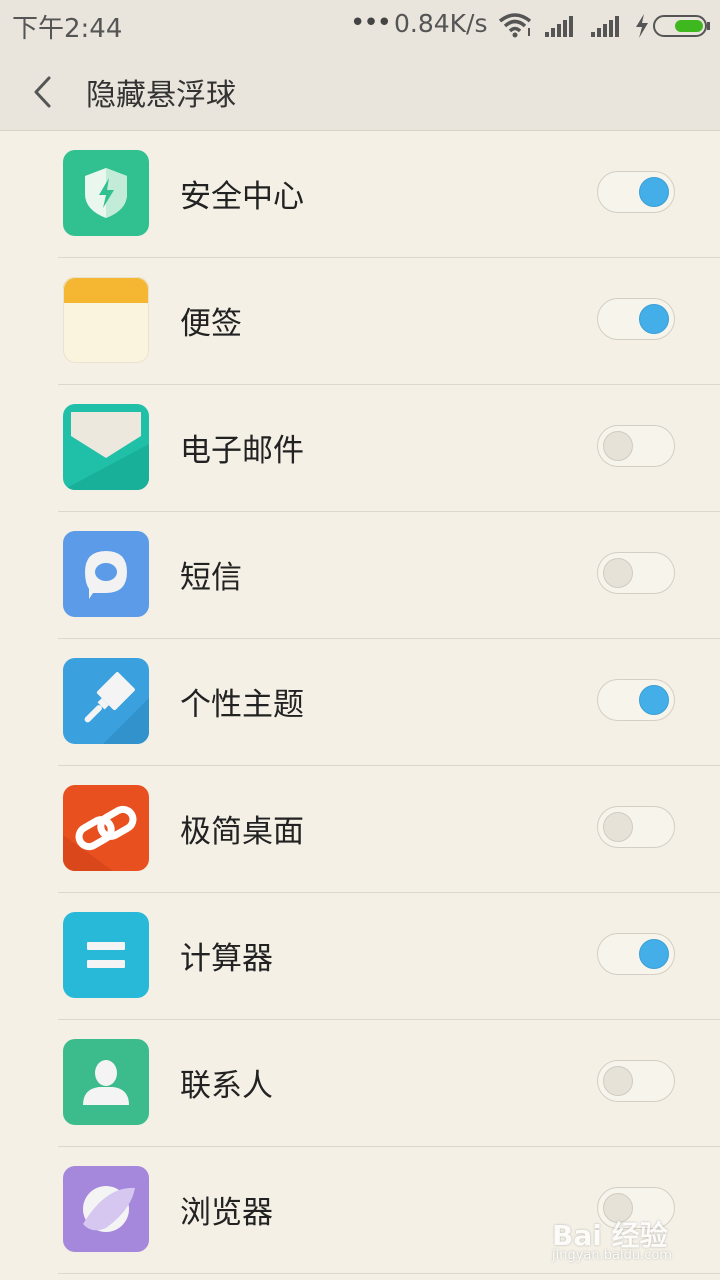  Describe the element at coordinates (681, 26) in the screenshot. I see `battery-icon` at that location.